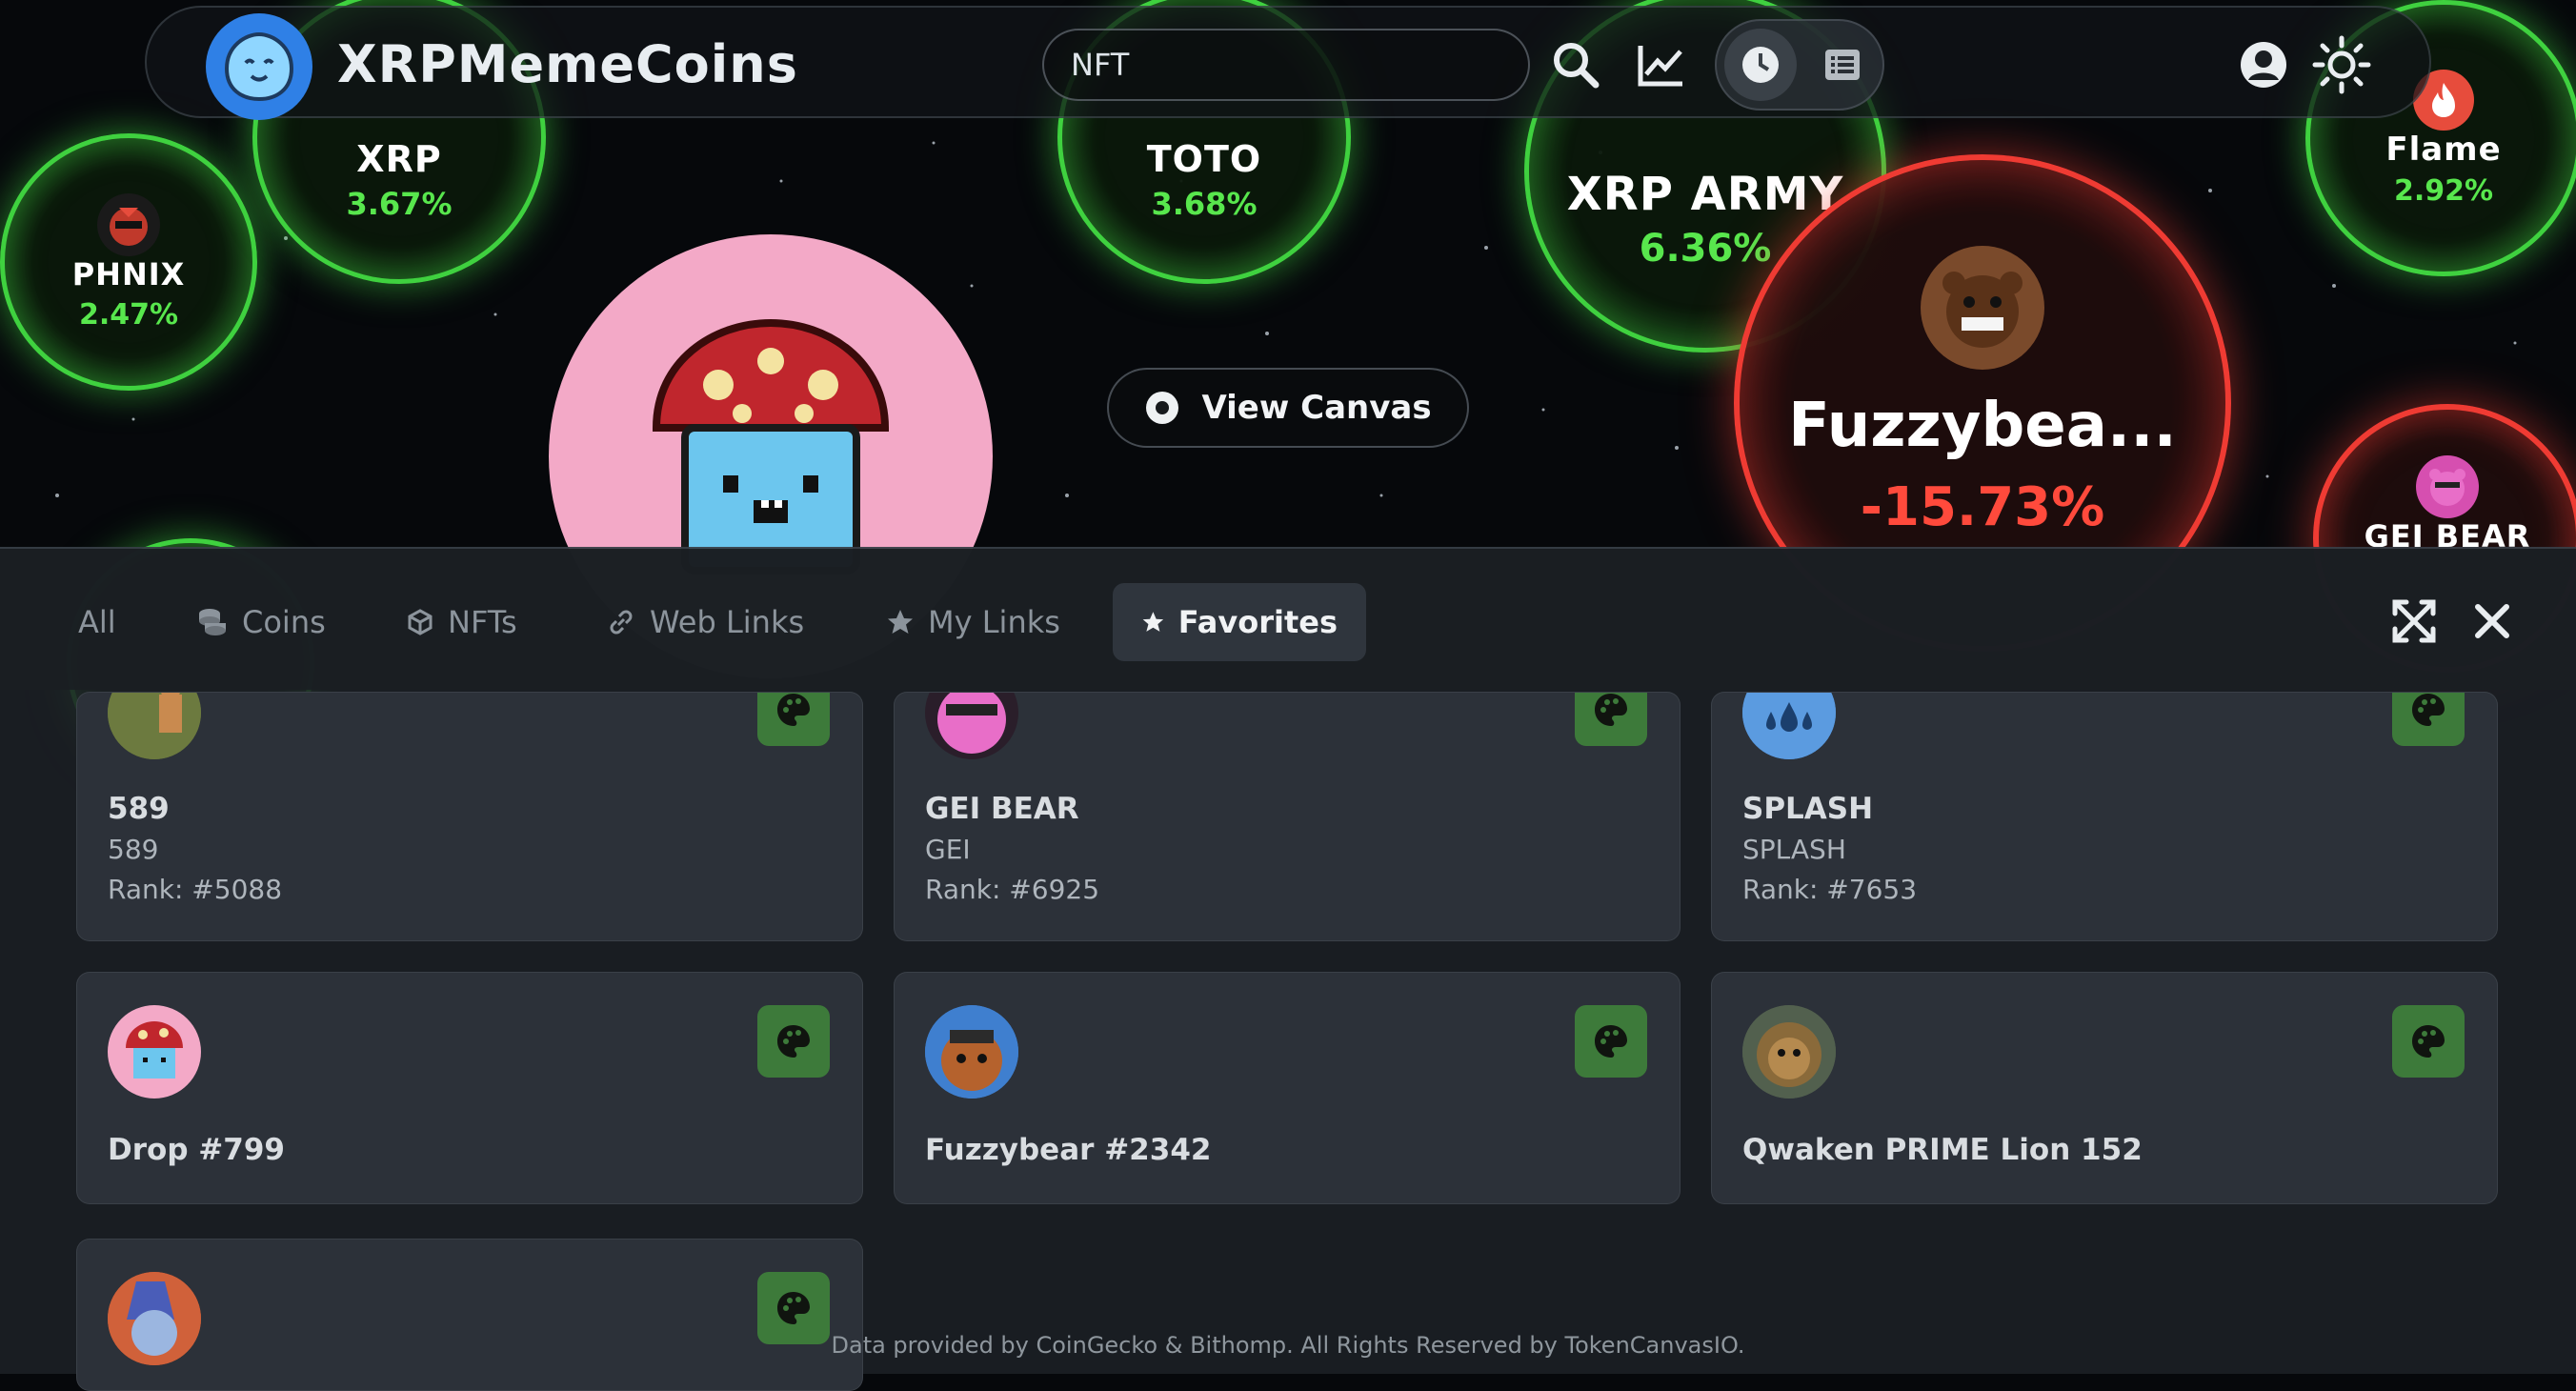 The width and height of the screenshot is (2576, 1391). Describe the element at coordinates (2105, 816) in the screenshot. I see `favorite-card: SPLASH SPLASH Rank: #7653` at that location.